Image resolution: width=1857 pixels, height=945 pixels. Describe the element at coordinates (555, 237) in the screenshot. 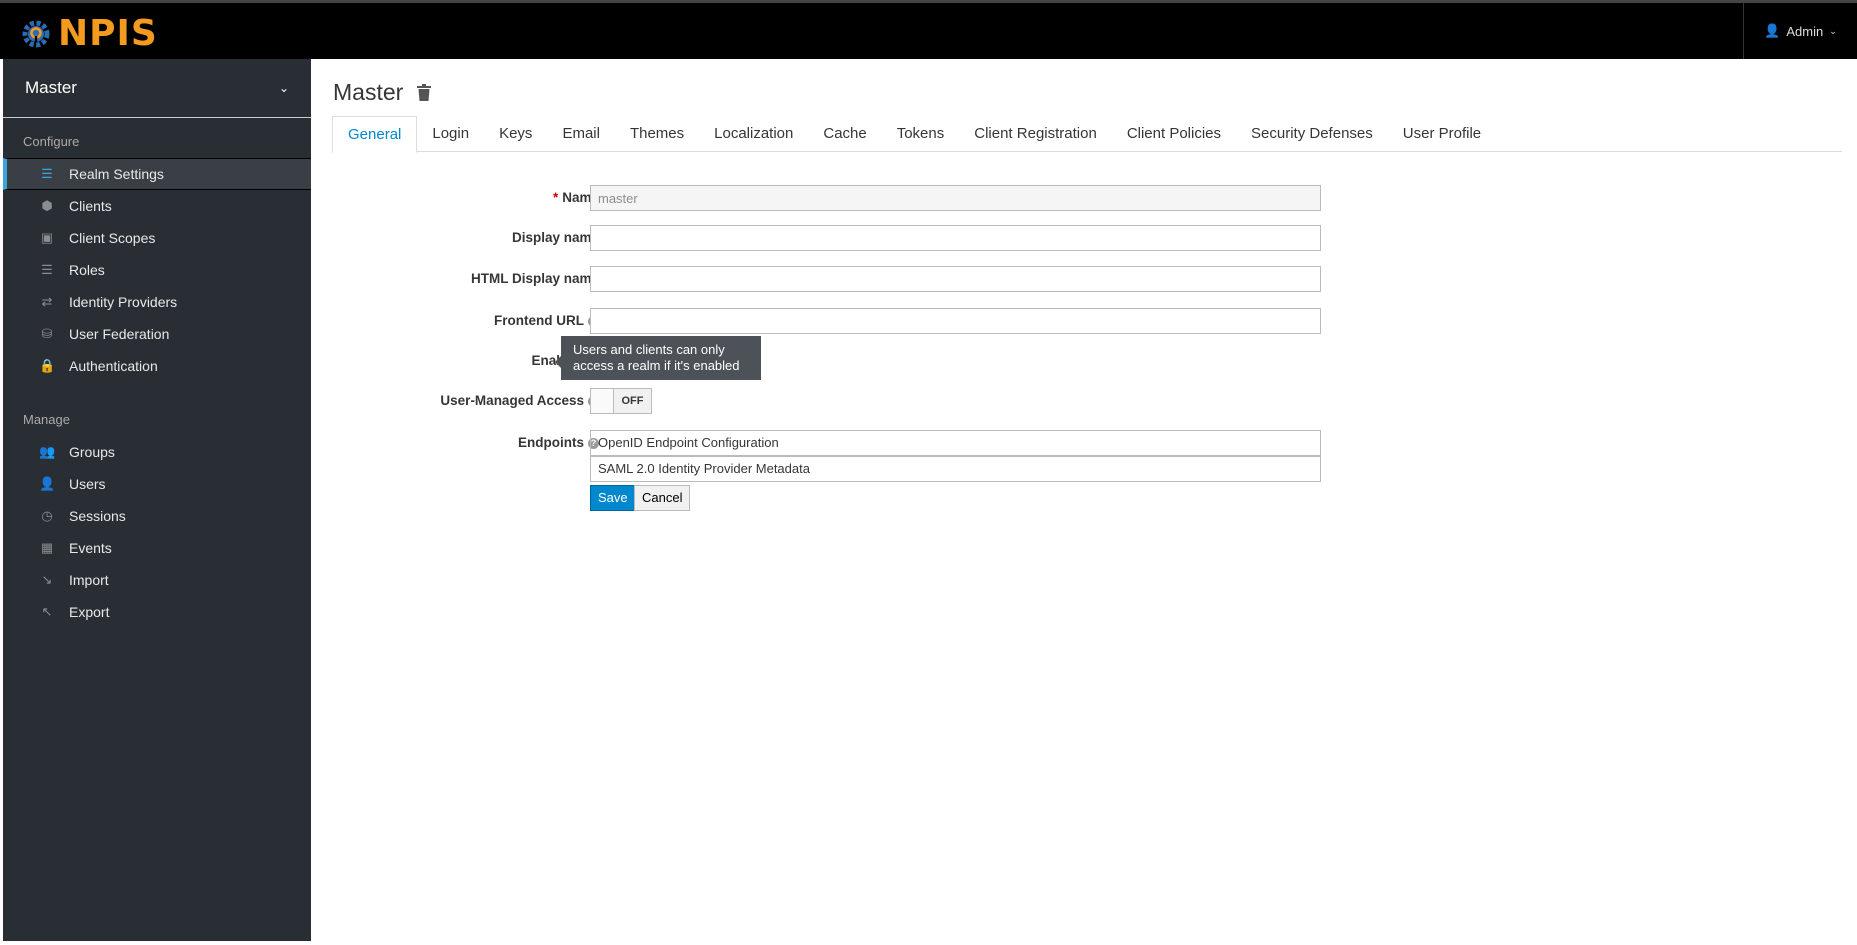

I see `display-name-label: Display name` at that location.